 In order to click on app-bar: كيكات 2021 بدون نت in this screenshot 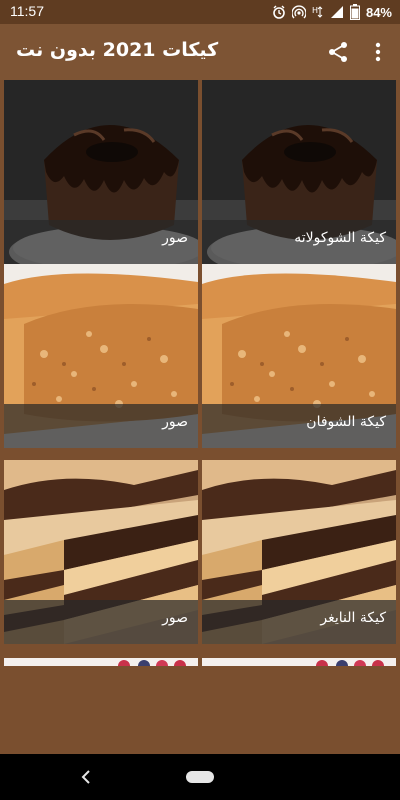, I will do `click(200, 52)`.